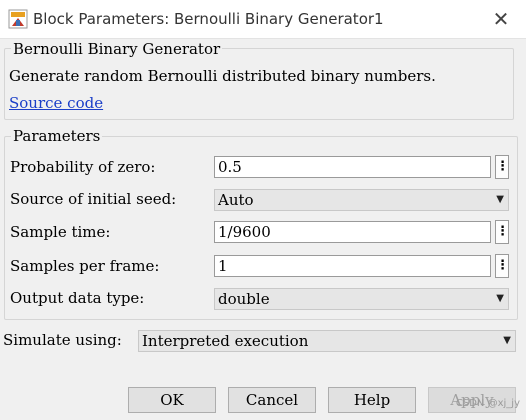 The height and width of the screenshot is (420, 526). What do you see at coordinates (56, 103) in the screenshot?
I see `source-code-link: Source code` at bounding box center [56, 103].